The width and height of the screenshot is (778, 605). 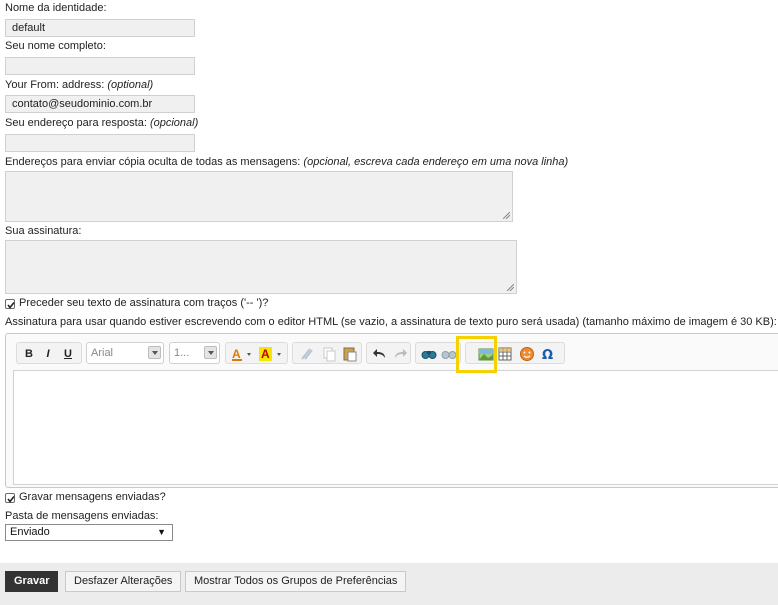 What do you see at coordinates (100, 66) in the screenshot?
I see `full-name-input` at bounding box center [100, 66].